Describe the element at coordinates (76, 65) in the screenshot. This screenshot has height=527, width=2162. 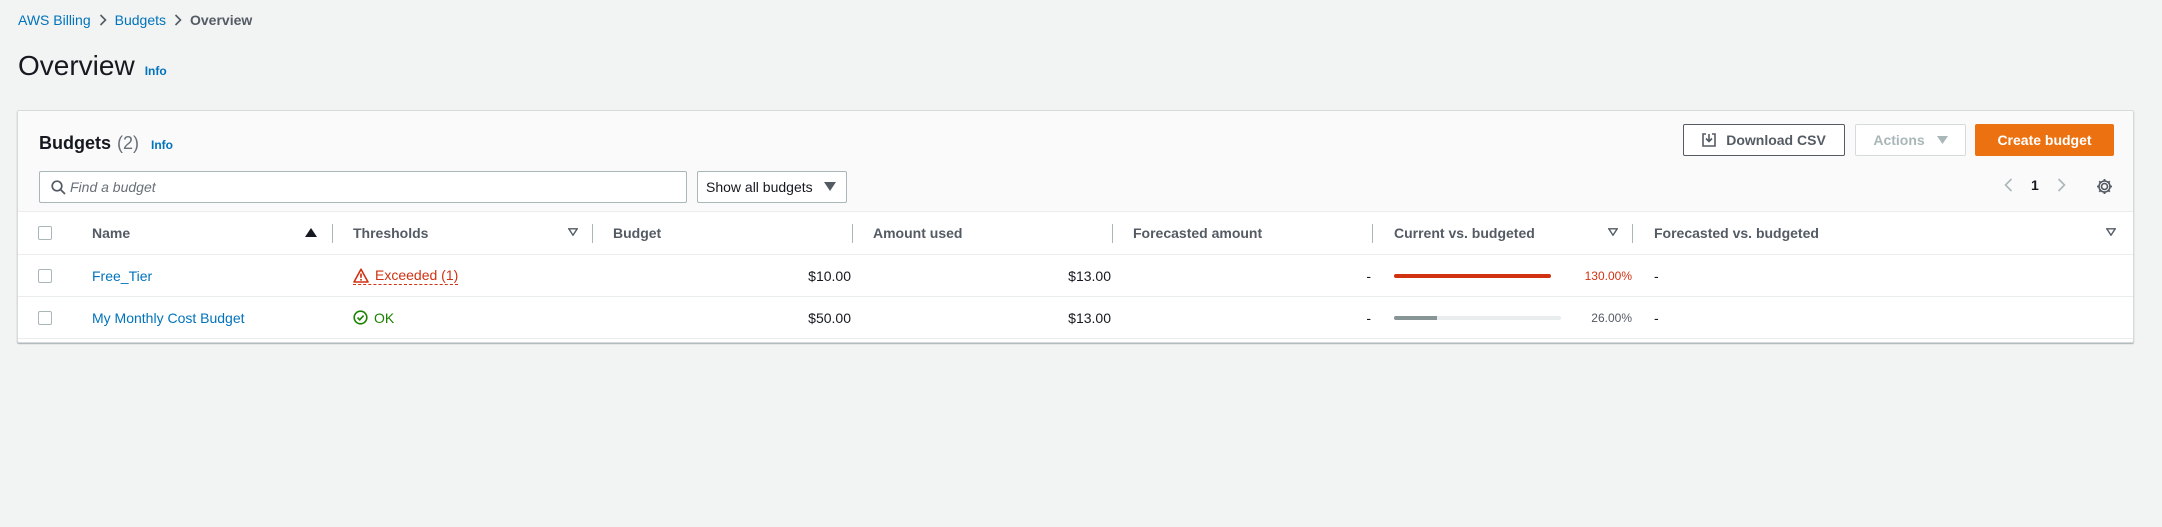
I see `page-title: Overview` at that location.